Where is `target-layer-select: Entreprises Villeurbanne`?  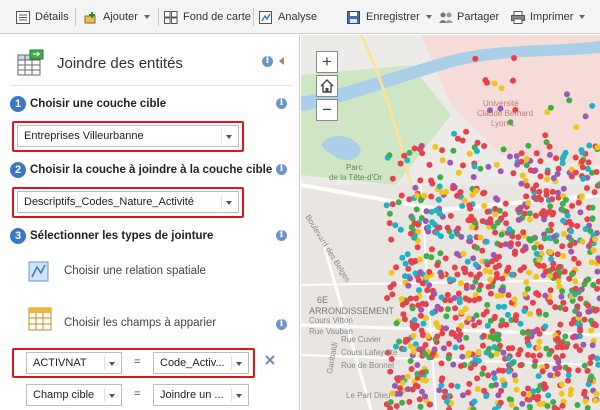 target-layer-select: Entreprises Villeurbanne is located at coordinates (128, 136).